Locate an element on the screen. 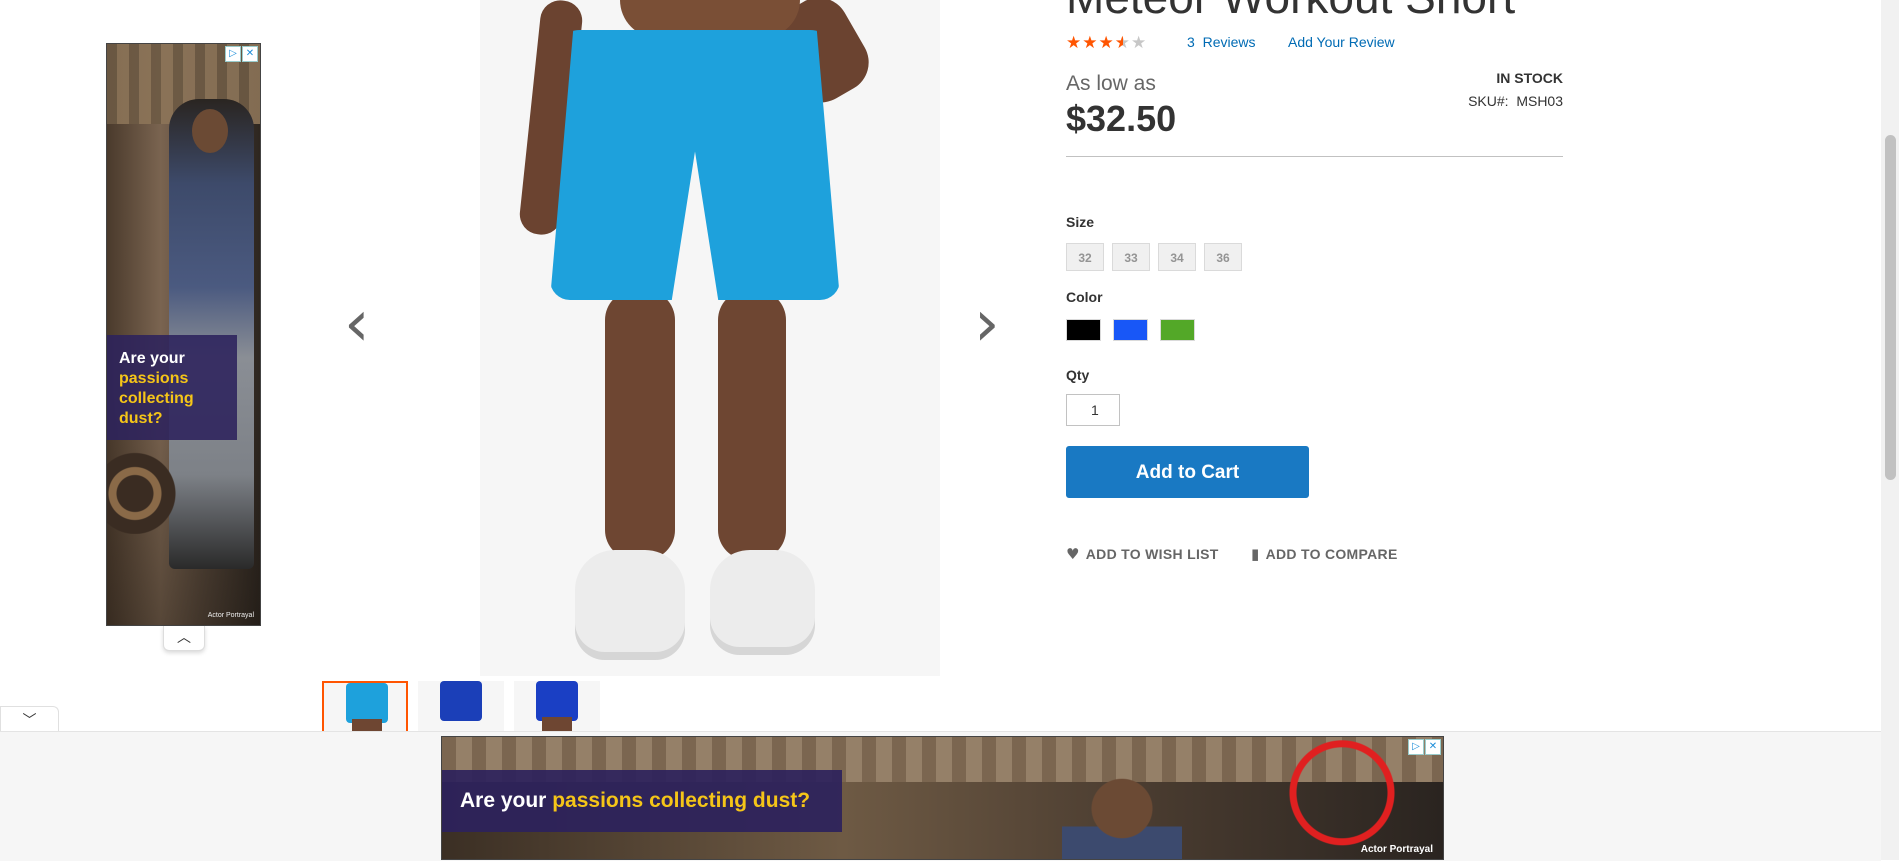  heart-icon: ♥ is located at coordinates (1073, 554).